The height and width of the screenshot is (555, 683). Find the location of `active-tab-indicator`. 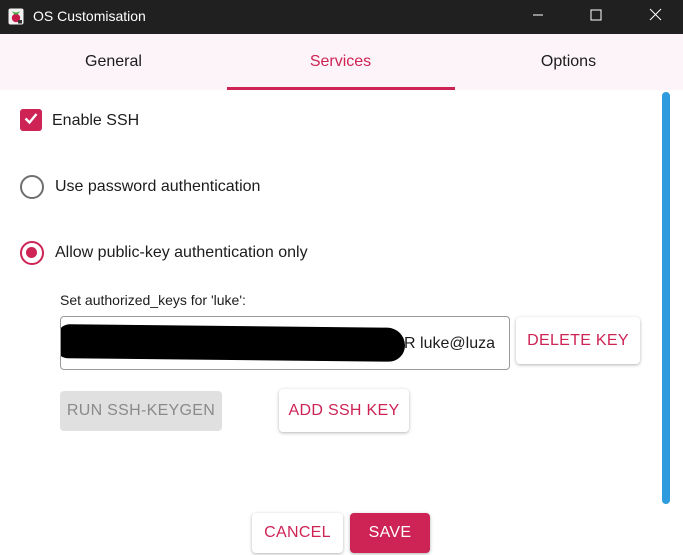

active-tab-indicator is located at coordinates (341, 88).